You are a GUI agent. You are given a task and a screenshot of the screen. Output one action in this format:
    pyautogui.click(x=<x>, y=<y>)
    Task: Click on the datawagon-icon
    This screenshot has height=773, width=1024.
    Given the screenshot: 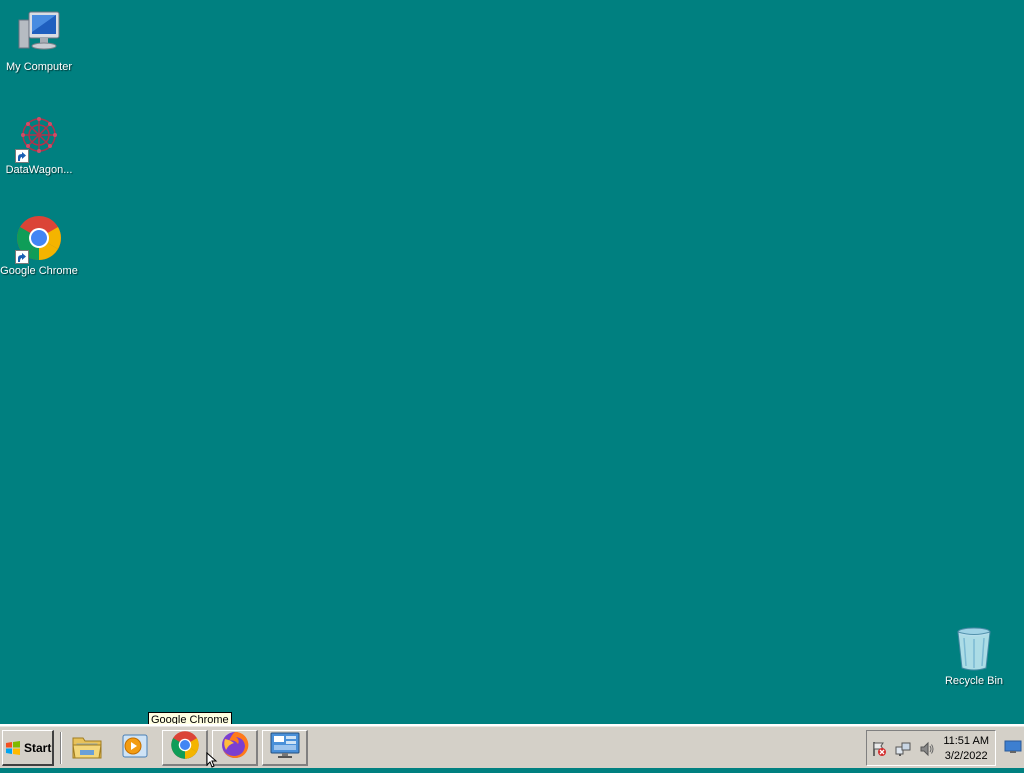 What is the action you would take?
    pyautogui.click(x=39, y=138)
    